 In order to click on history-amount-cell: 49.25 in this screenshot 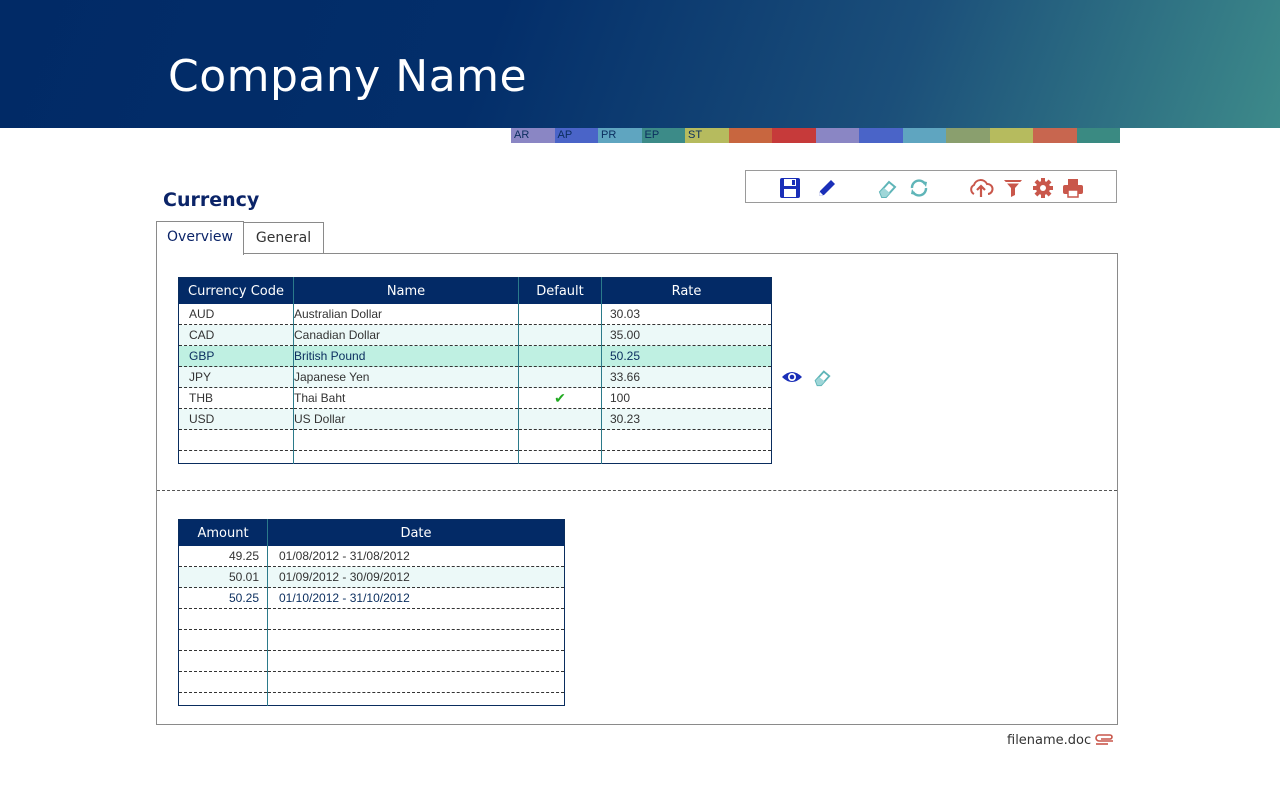, I will do `click(223, 556)`.